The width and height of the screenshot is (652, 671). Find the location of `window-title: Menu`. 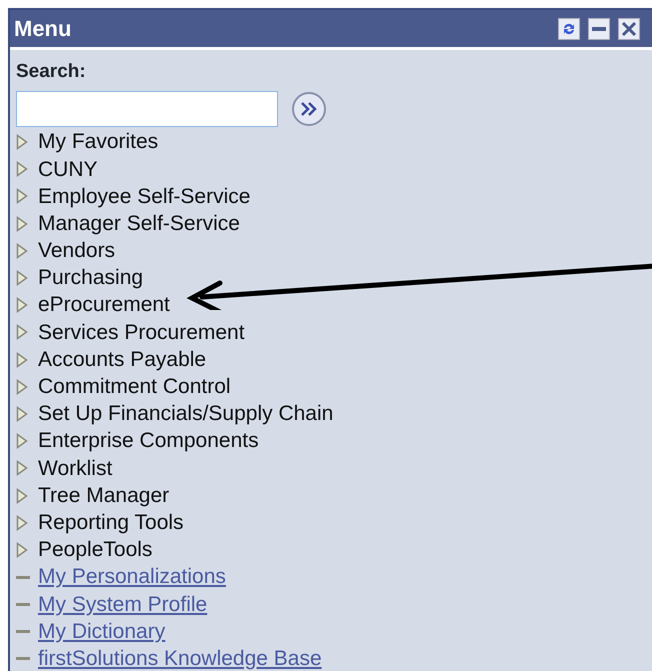

window-title: Menu is located at coordinates (43, 29).